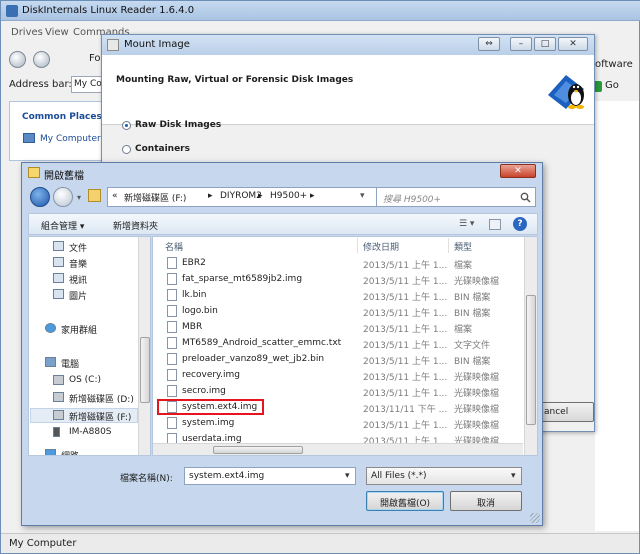 This screenshot has height=554, width=640. Describe the element at coordinates (535, 518) in the screenshot. I see `resize-grip` at that location.